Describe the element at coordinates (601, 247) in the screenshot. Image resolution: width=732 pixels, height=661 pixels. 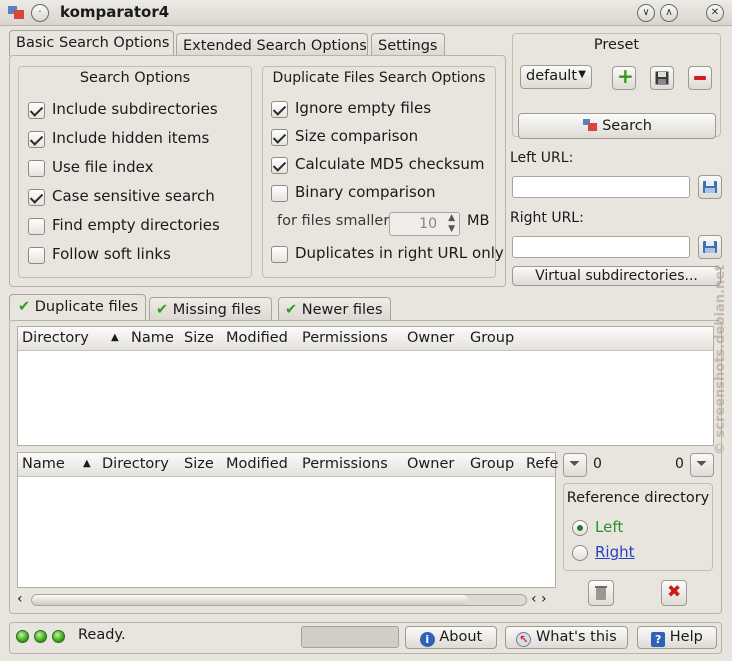
I see `right-url-input` at that location.